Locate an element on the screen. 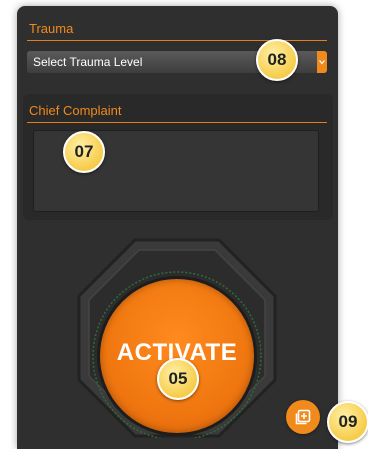 The width and height of the screenshot is (368, 449). trauma-level-select-value: Select Trauma Level is located at coordinates (88, 62).